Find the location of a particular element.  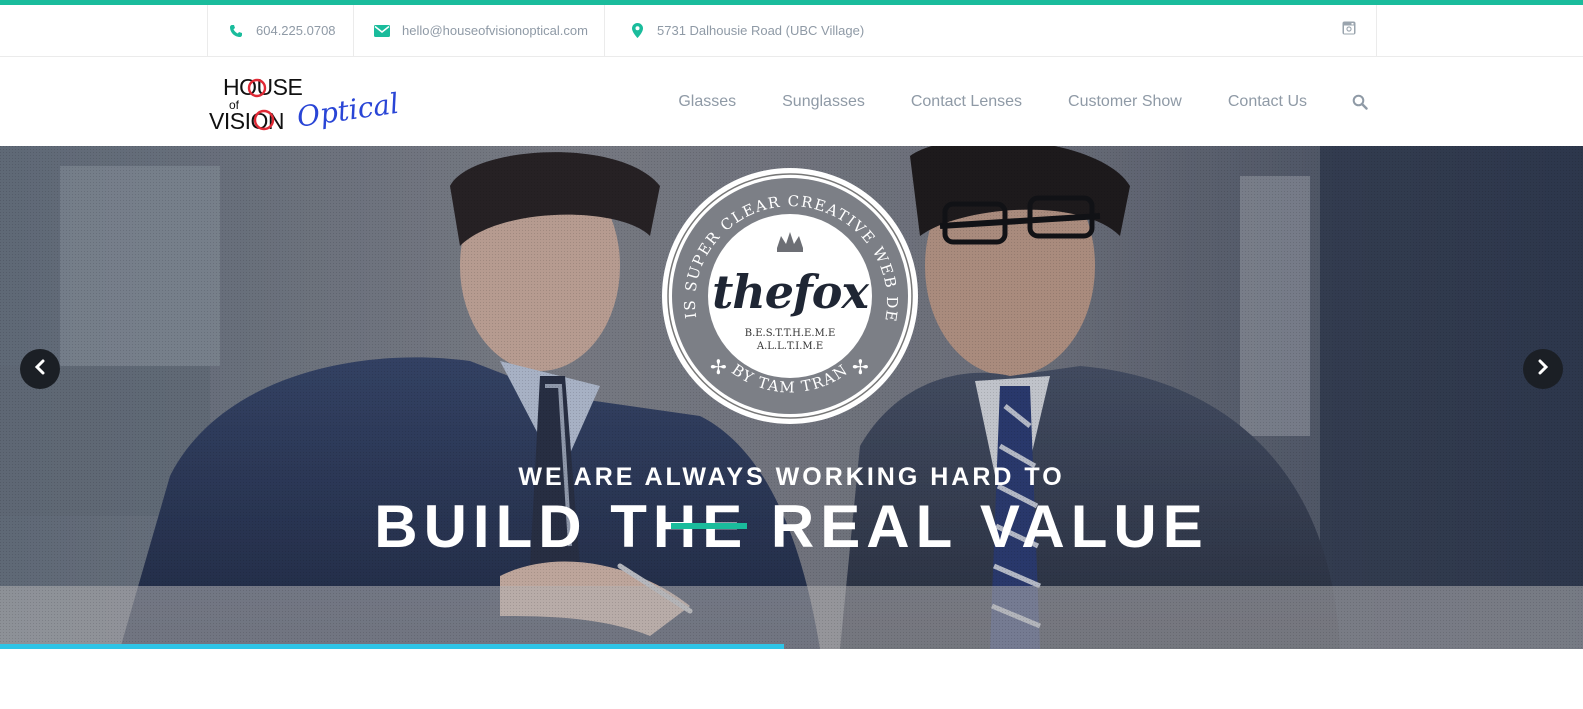

nav-sunglasses: Sunglasses is located at coordinates (823, 102).